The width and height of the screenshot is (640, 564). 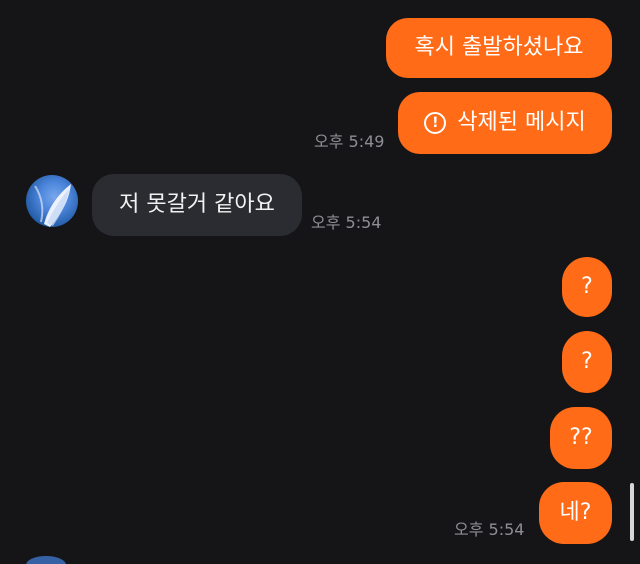 I want to click on message-bubble-incoming: 저 못갈거 같아요, so click(x=197, y=205).